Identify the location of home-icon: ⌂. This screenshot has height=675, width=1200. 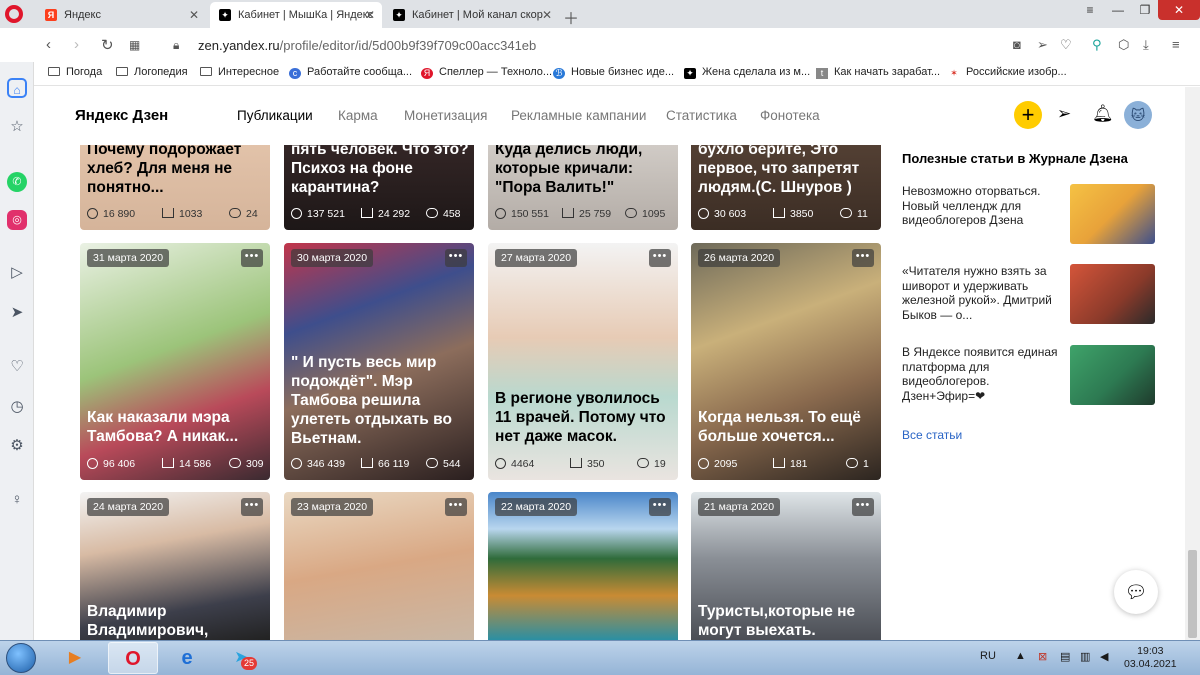
(17, 88).